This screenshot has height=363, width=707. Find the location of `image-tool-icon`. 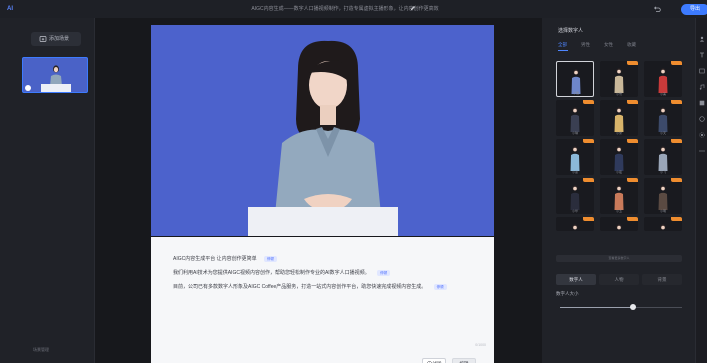

image-tool-icon is located at coordinates (702, 71).